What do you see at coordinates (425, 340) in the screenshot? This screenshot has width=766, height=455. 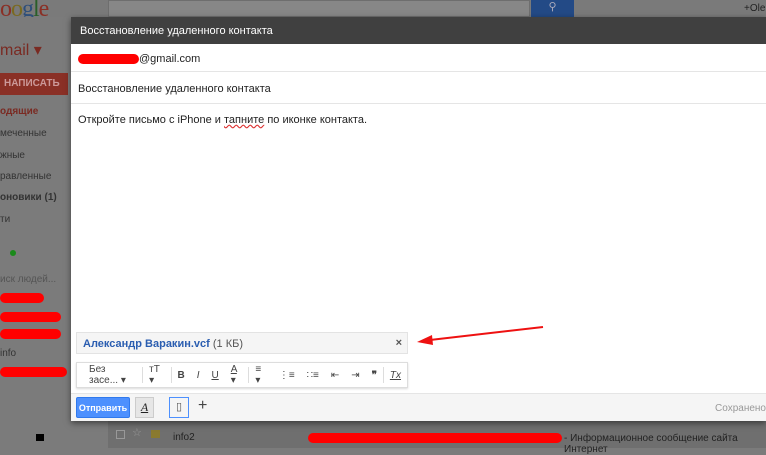 I see `arrow-head` at bounding box center [425, 340].